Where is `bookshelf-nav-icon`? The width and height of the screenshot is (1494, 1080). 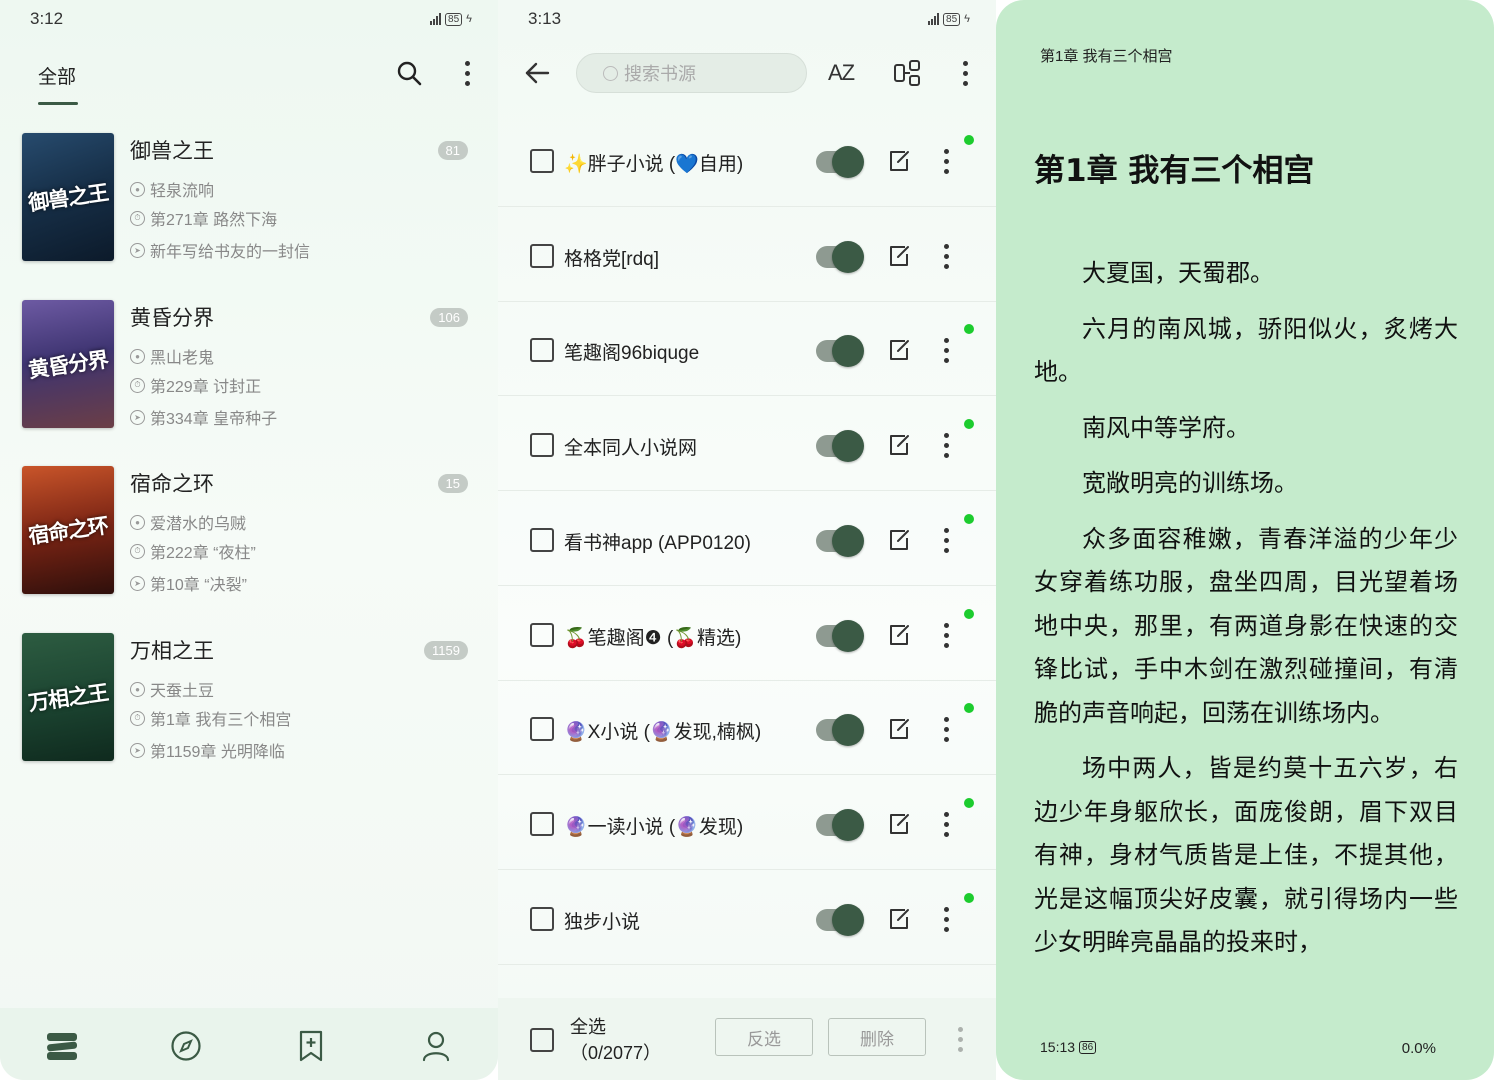
bookshelf-nav-icon is located at coordinates (62, 1046).